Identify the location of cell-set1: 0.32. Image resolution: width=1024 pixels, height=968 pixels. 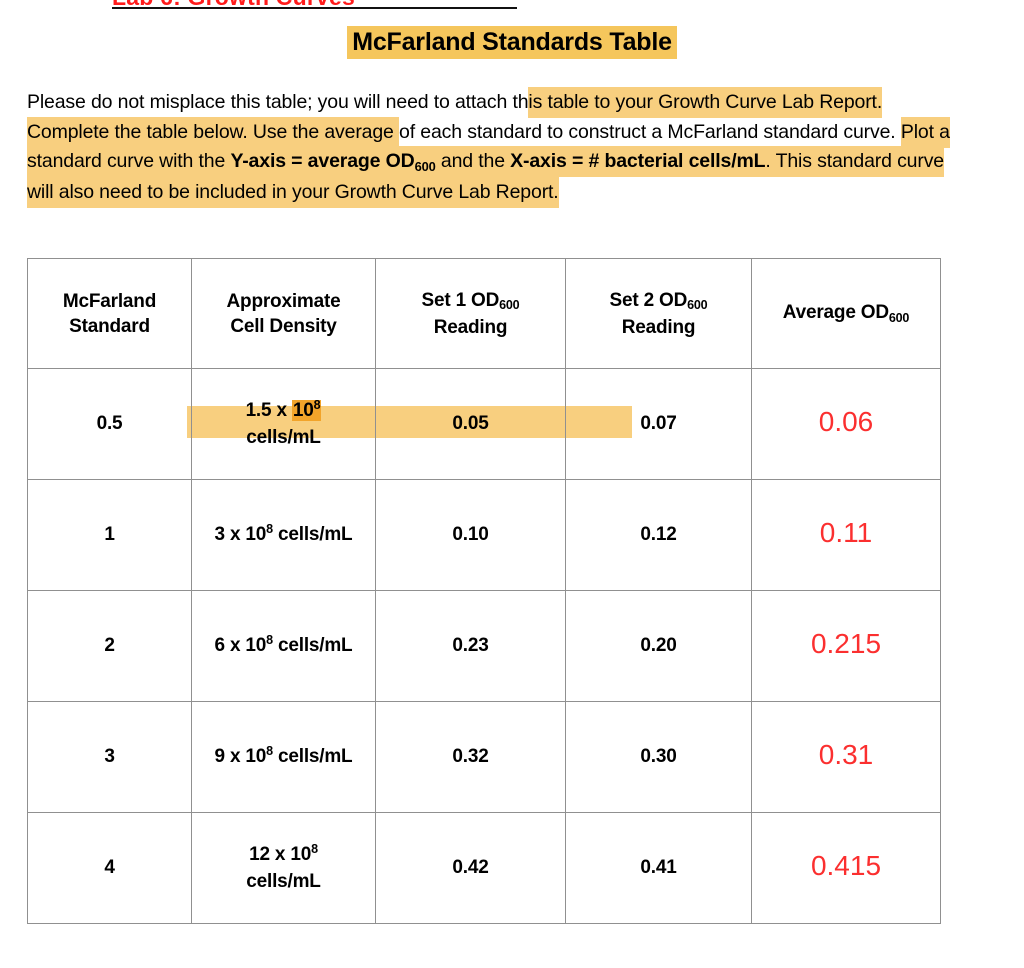
(470, 757).